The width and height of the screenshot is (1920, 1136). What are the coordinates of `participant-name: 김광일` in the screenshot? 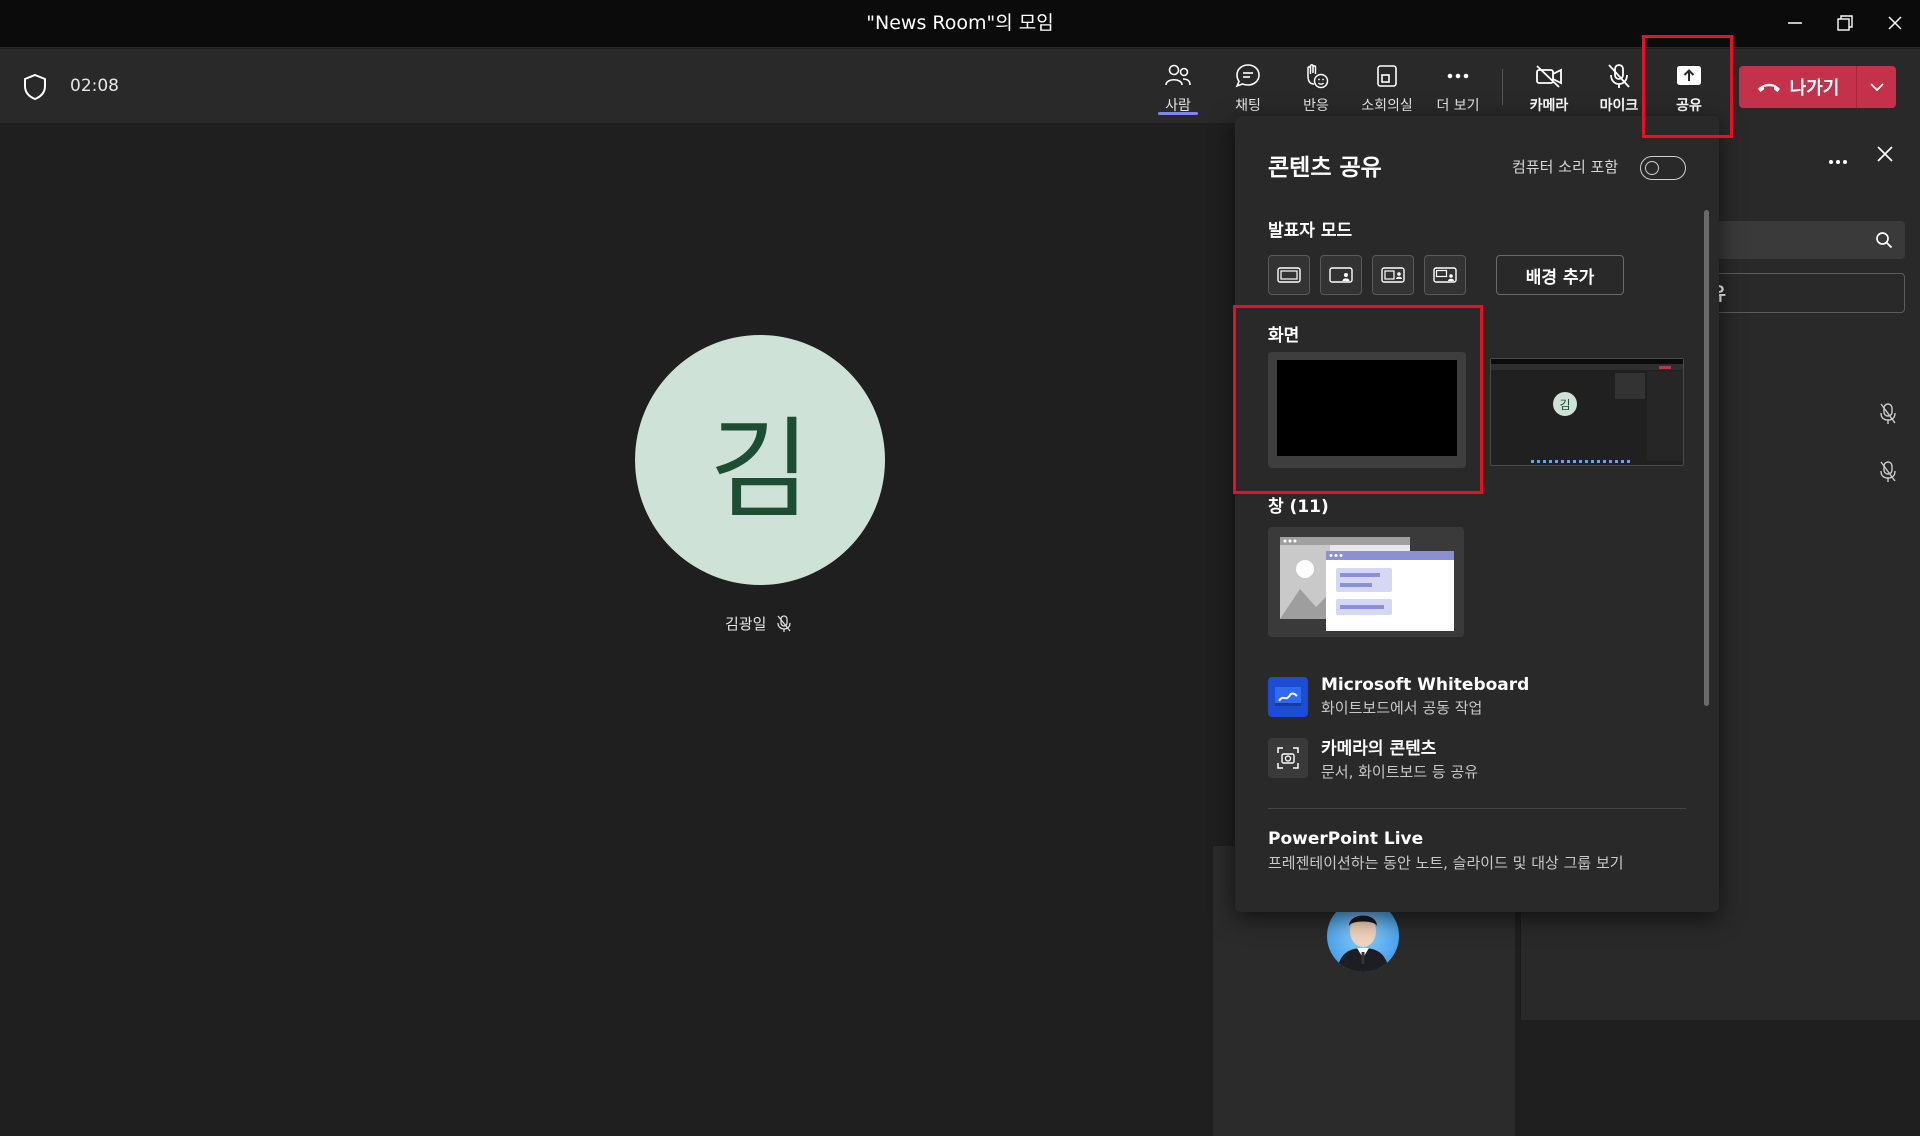 It's located at (746, 624).